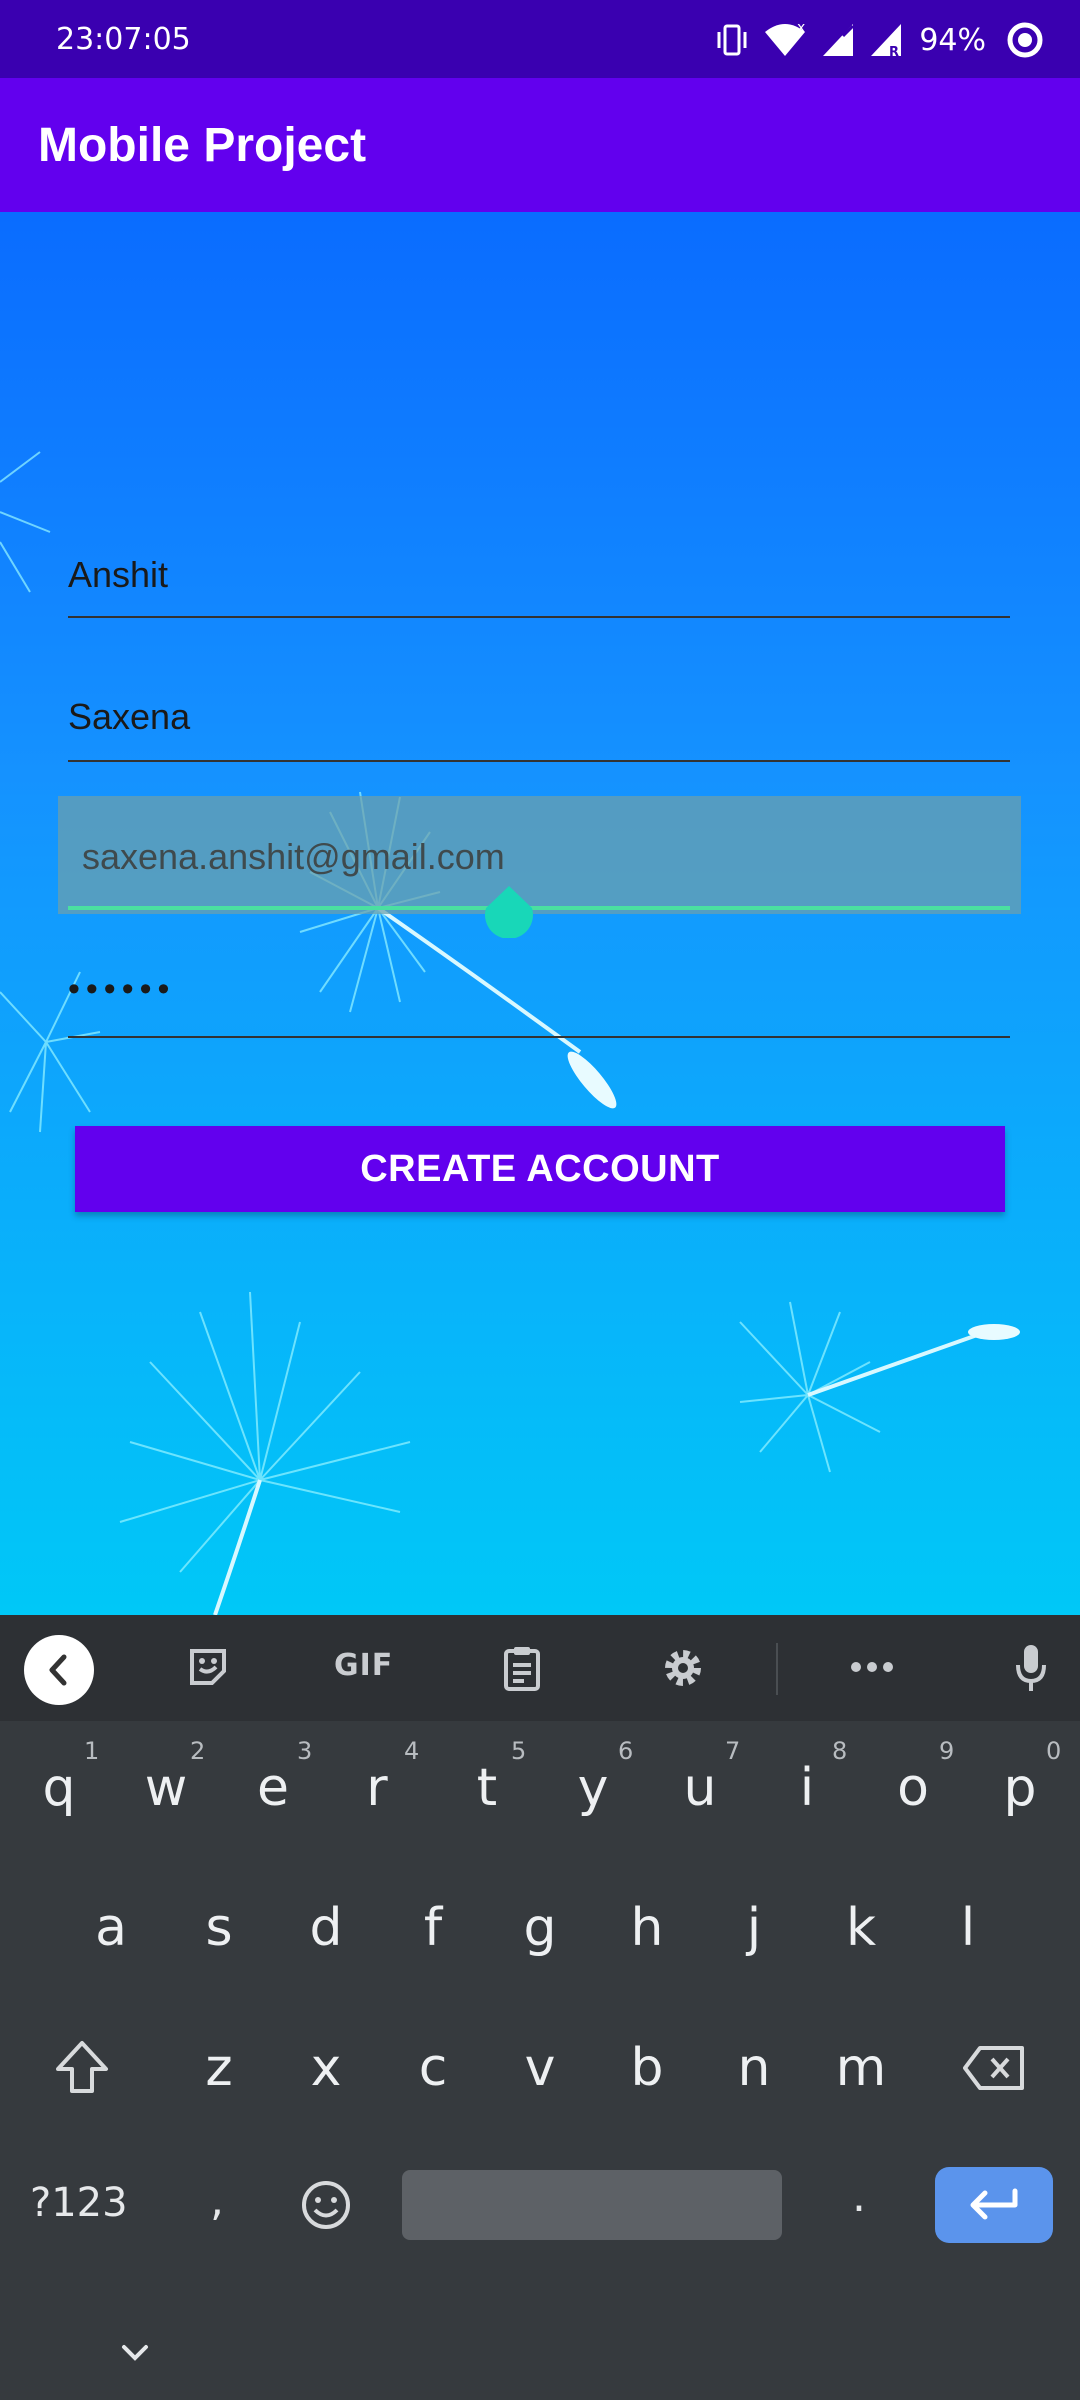  I want to click on keyboard-toolbar: GIF, so click(540, 1668).